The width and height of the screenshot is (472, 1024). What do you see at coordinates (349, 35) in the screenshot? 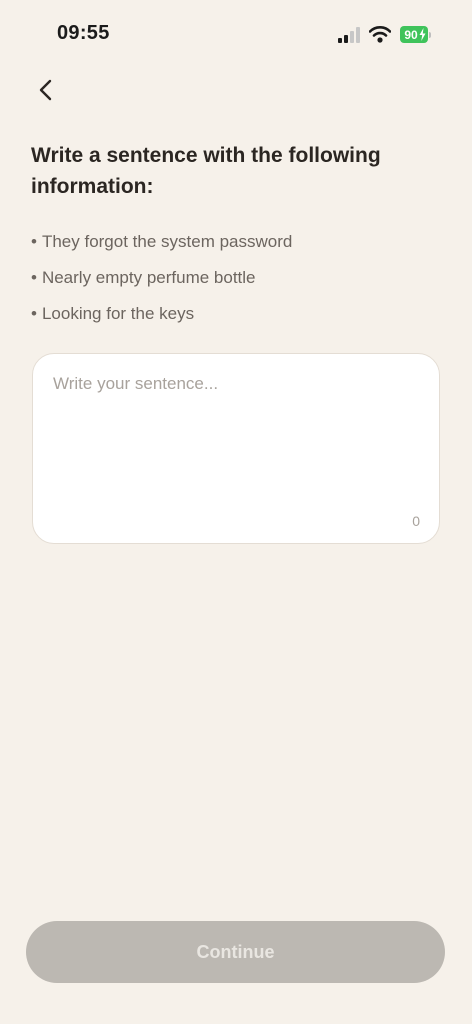
I see `cellular-signal-icon` at bounding box center [349, 35].